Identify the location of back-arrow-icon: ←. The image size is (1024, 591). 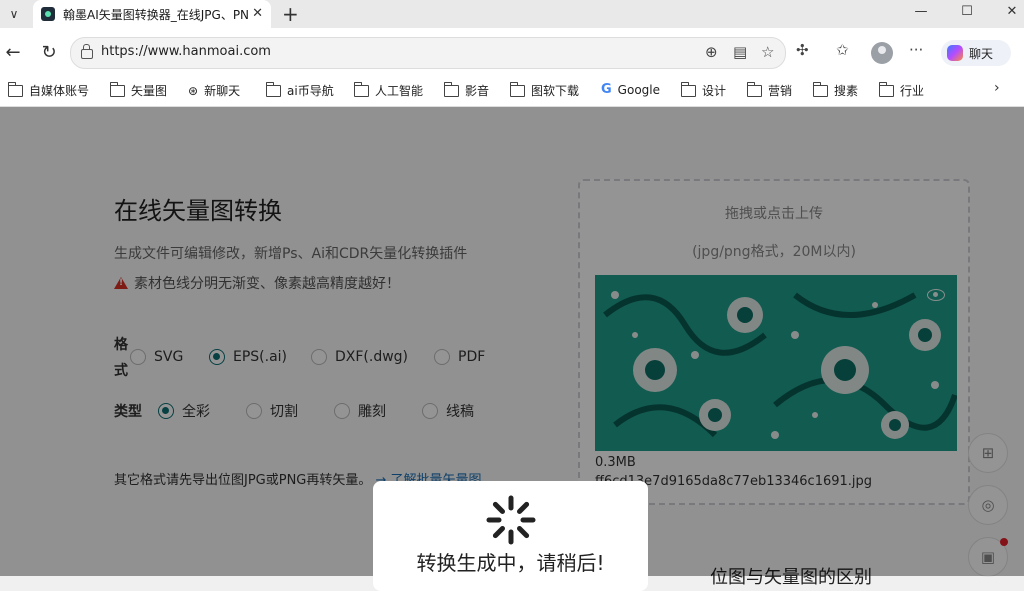
(13, 52).